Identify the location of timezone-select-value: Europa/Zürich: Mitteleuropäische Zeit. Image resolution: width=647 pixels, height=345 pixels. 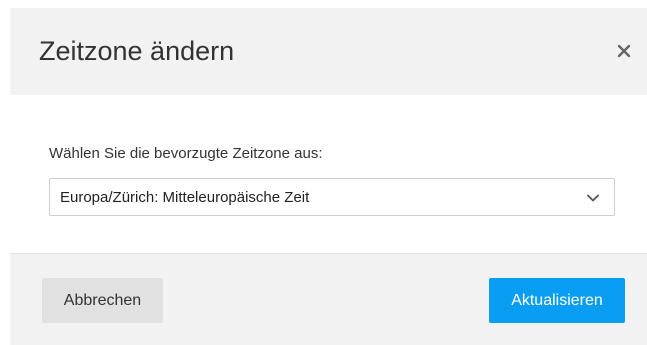
(185, 197).